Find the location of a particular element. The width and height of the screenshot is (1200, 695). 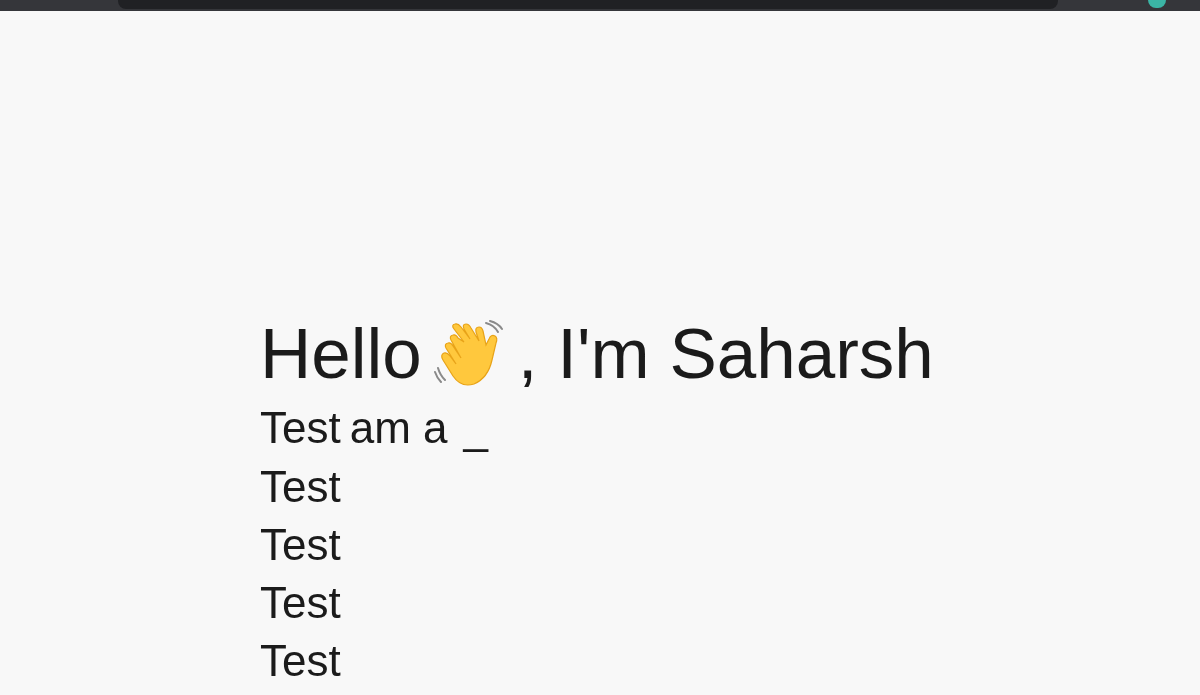

typing-cursor: _ is located at coordinates (475, 428).